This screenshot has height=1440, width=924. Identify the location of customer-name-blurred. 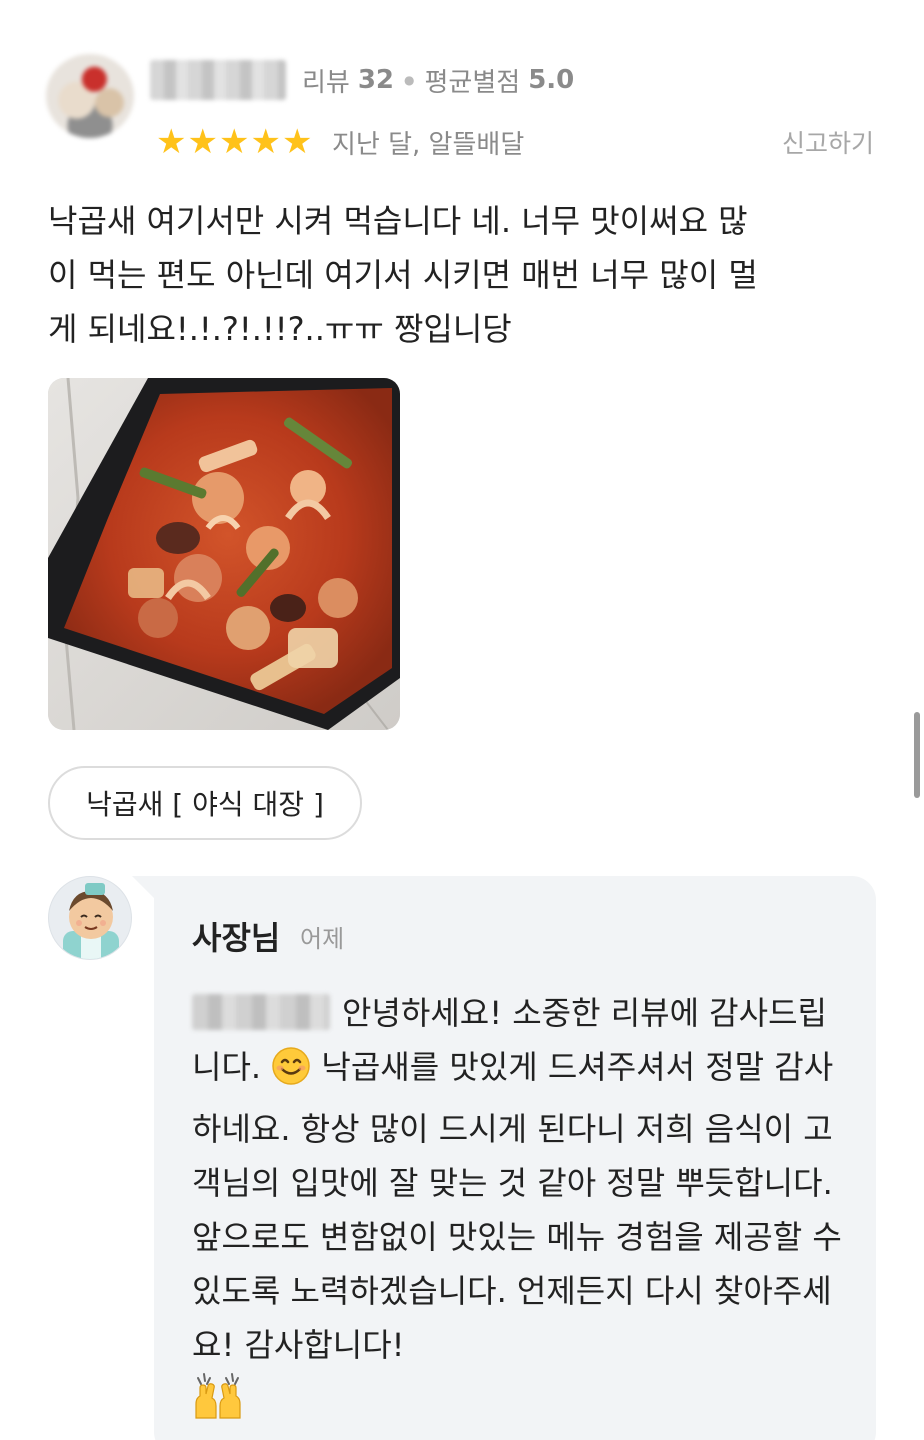
(261, 1012).